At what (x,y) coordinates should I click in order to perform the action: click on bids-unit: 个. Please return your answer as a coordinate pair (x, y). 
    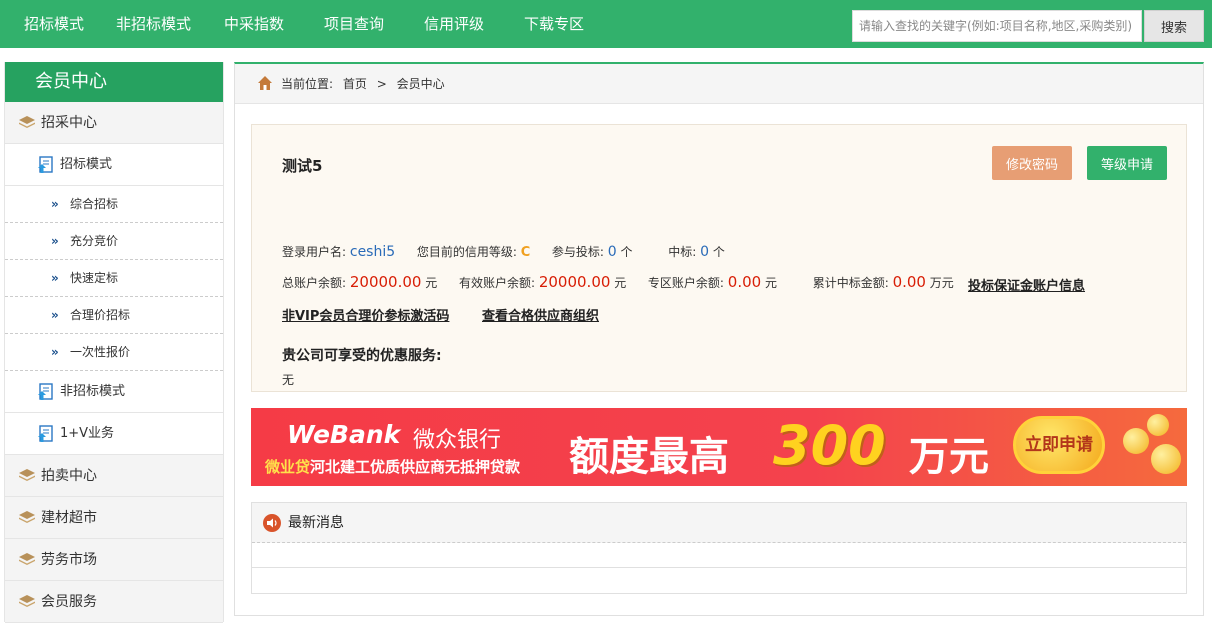
    Looking at the image, I should click on (626, 252).